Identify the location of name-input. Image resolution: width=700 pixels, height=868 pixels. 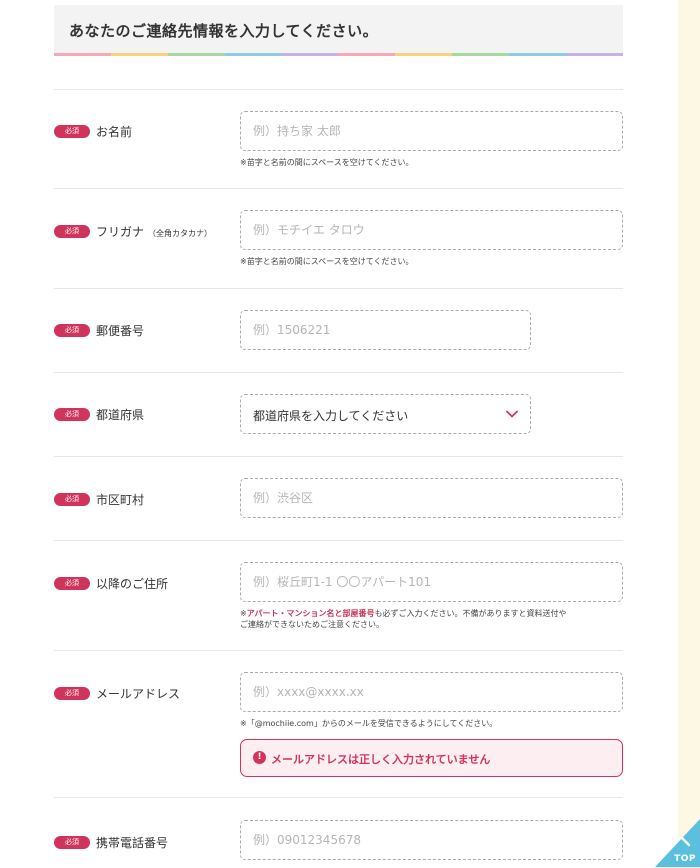
(431, 131).